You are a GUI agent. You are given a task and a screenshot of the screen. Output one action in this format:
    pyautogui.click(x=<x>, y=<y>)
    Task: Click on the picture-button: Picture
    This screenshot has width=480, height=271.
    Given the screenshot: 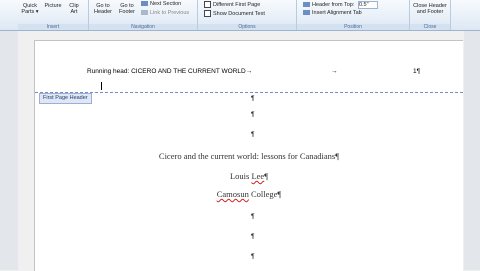 What is the action you would take?
    pyautogui.click(x=53, y=6)
    